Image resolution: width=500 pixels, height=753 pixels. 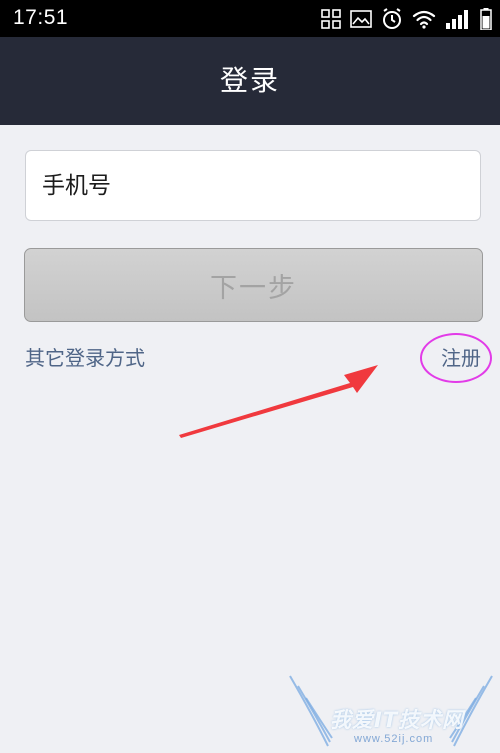 I want to click on other-login-methods-link: 其它登录方式, so click(x=85, y=358).